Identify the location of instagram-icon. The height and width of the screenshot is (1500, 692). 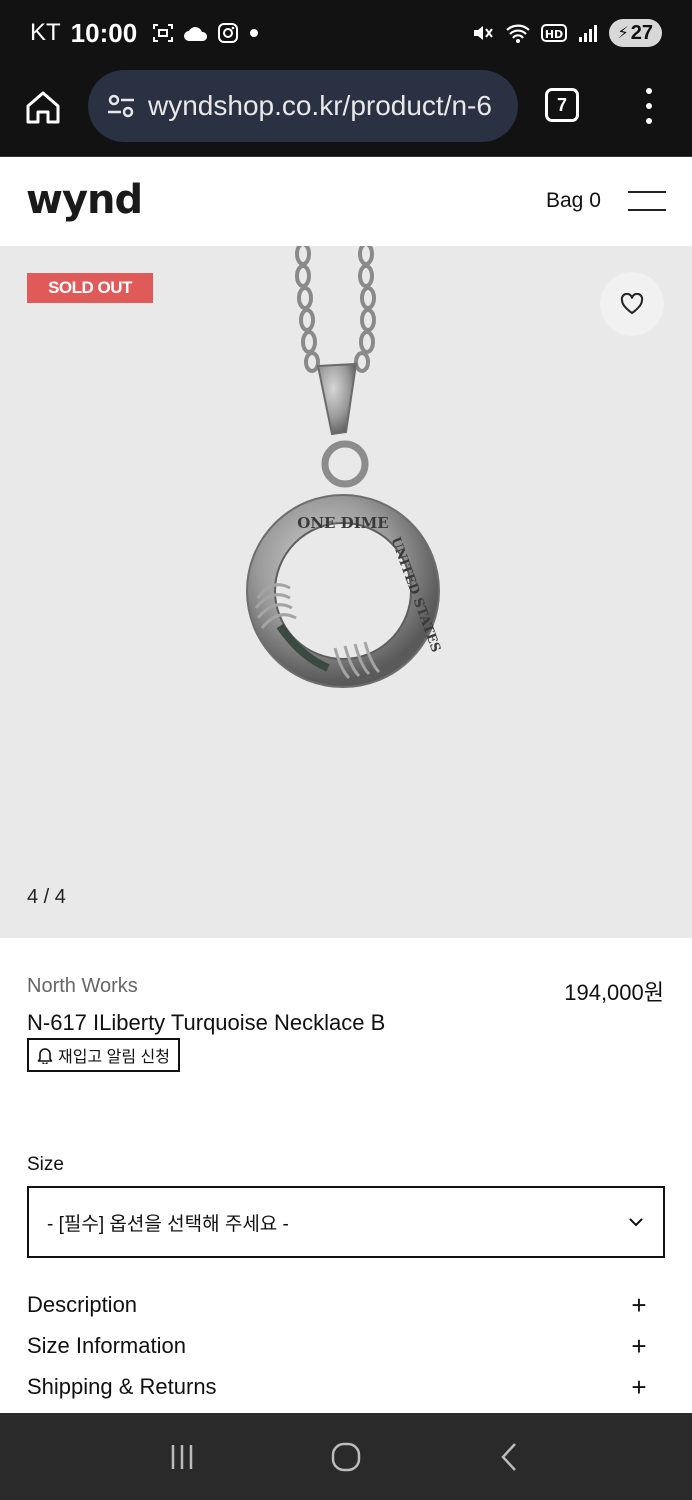
(228, 33).